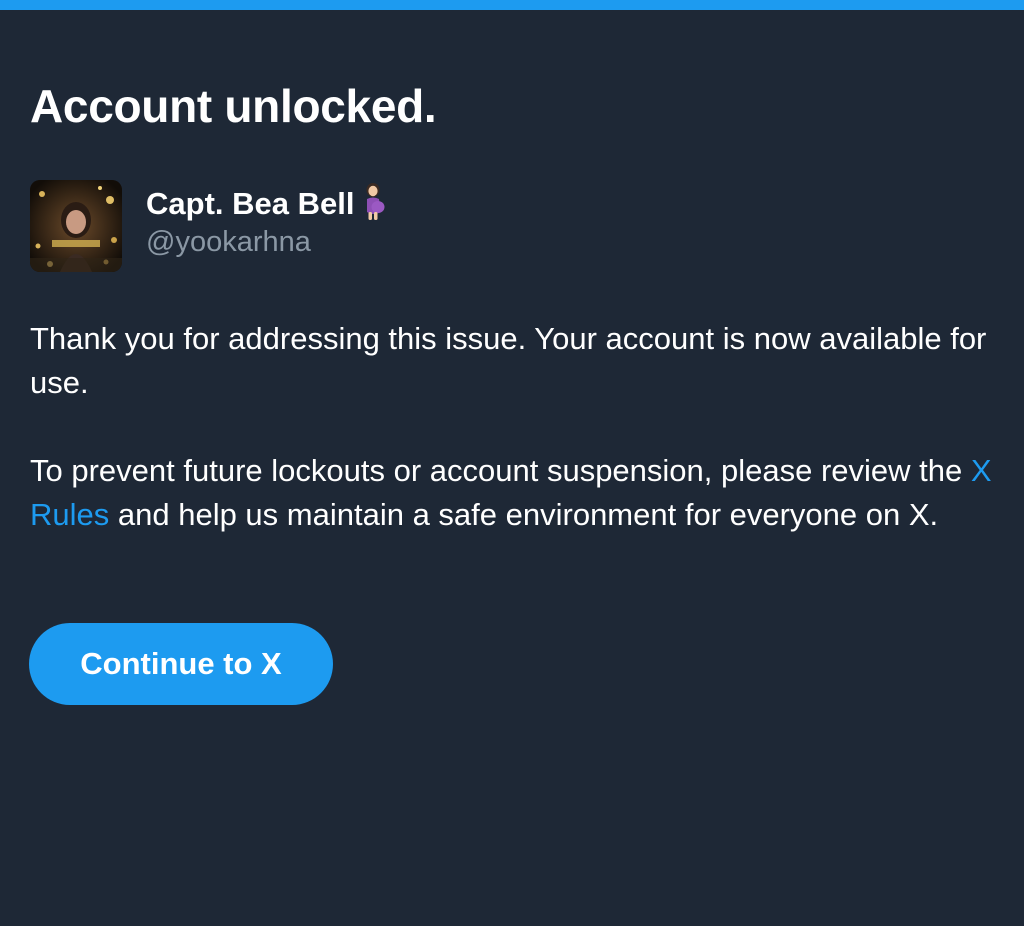  I want to click on top-accent-bar, so click(512, 5).